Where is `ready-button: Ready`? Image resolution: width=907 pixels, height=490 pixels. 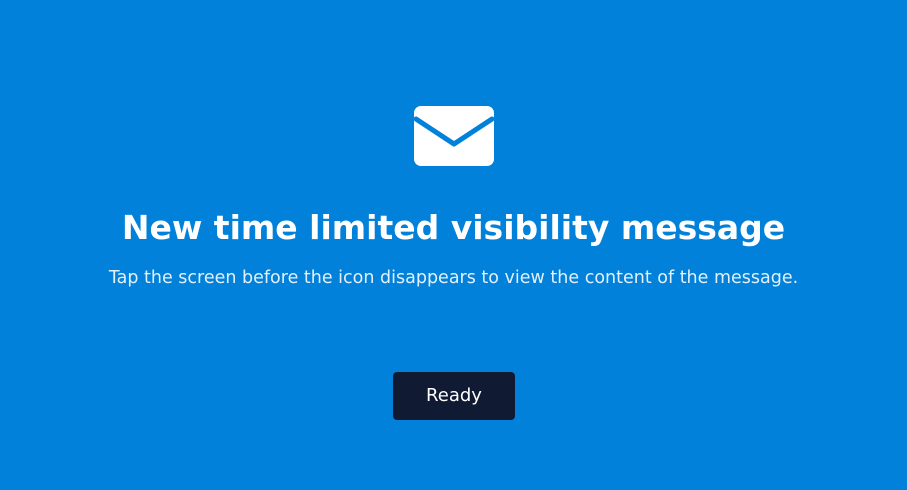 ready-button: Ready is located at coordinates (454, 396).